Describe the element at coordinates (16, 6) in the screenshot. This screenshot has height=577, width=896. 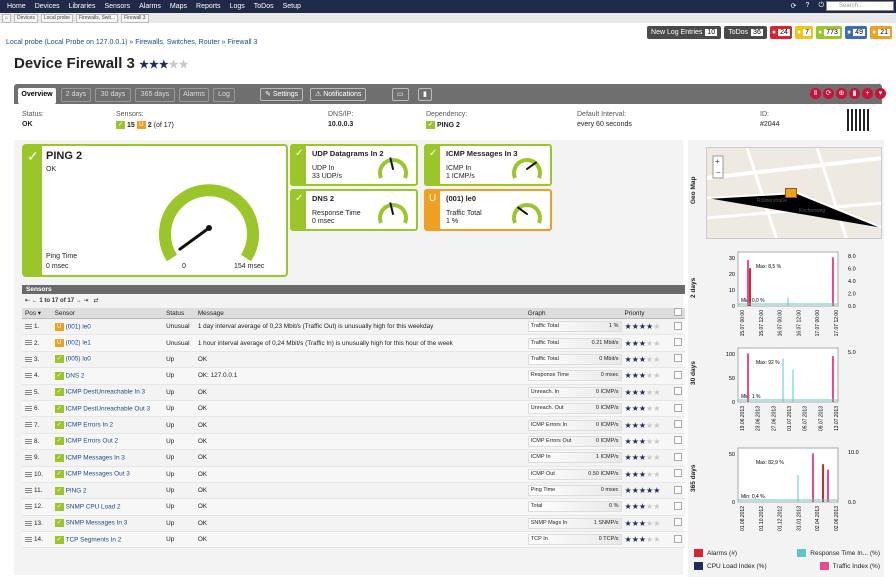
I see `nav-item-home: Home` at that location.